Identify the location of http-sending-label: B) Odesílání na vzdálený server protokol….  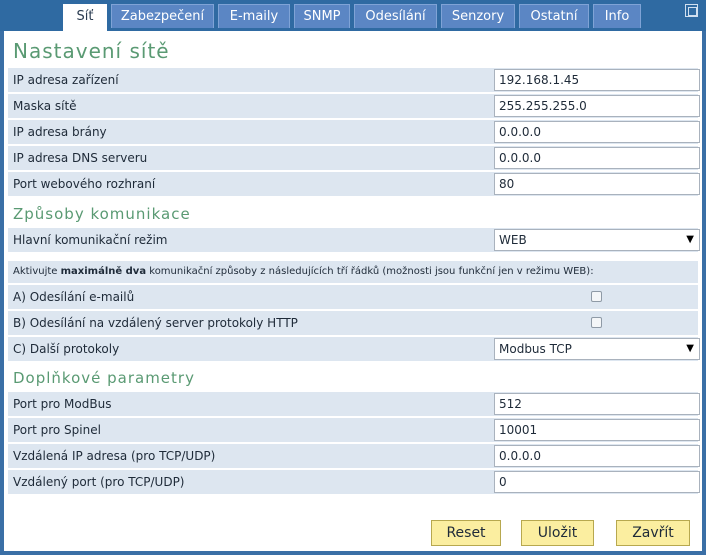
(155, 323).